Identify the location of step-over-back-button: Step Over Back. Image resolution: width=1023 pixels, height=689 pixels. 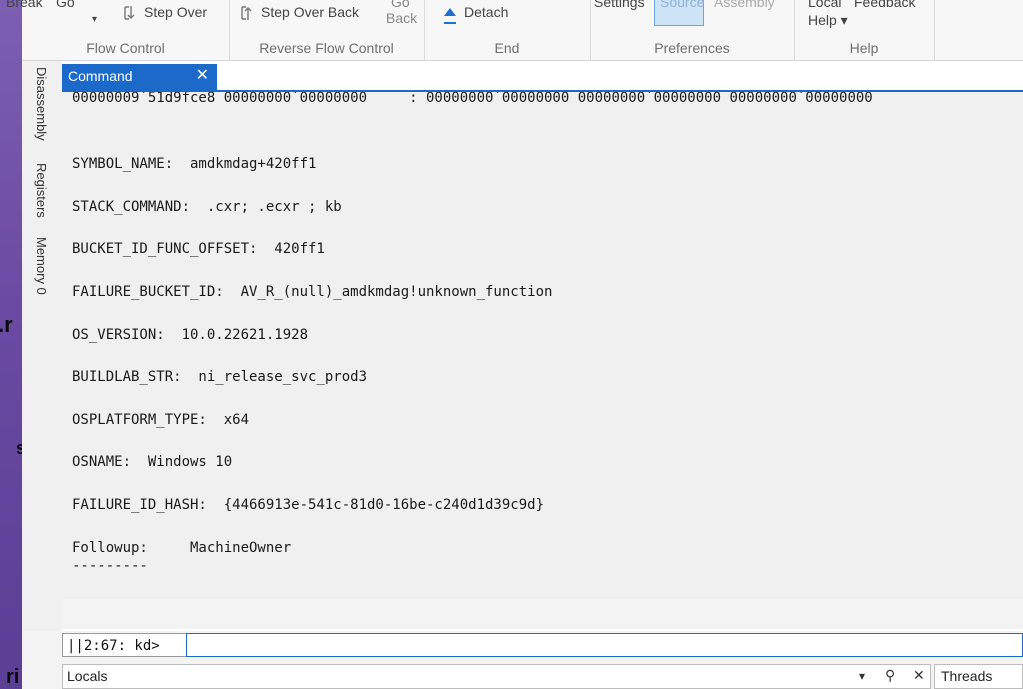
(299, 13).